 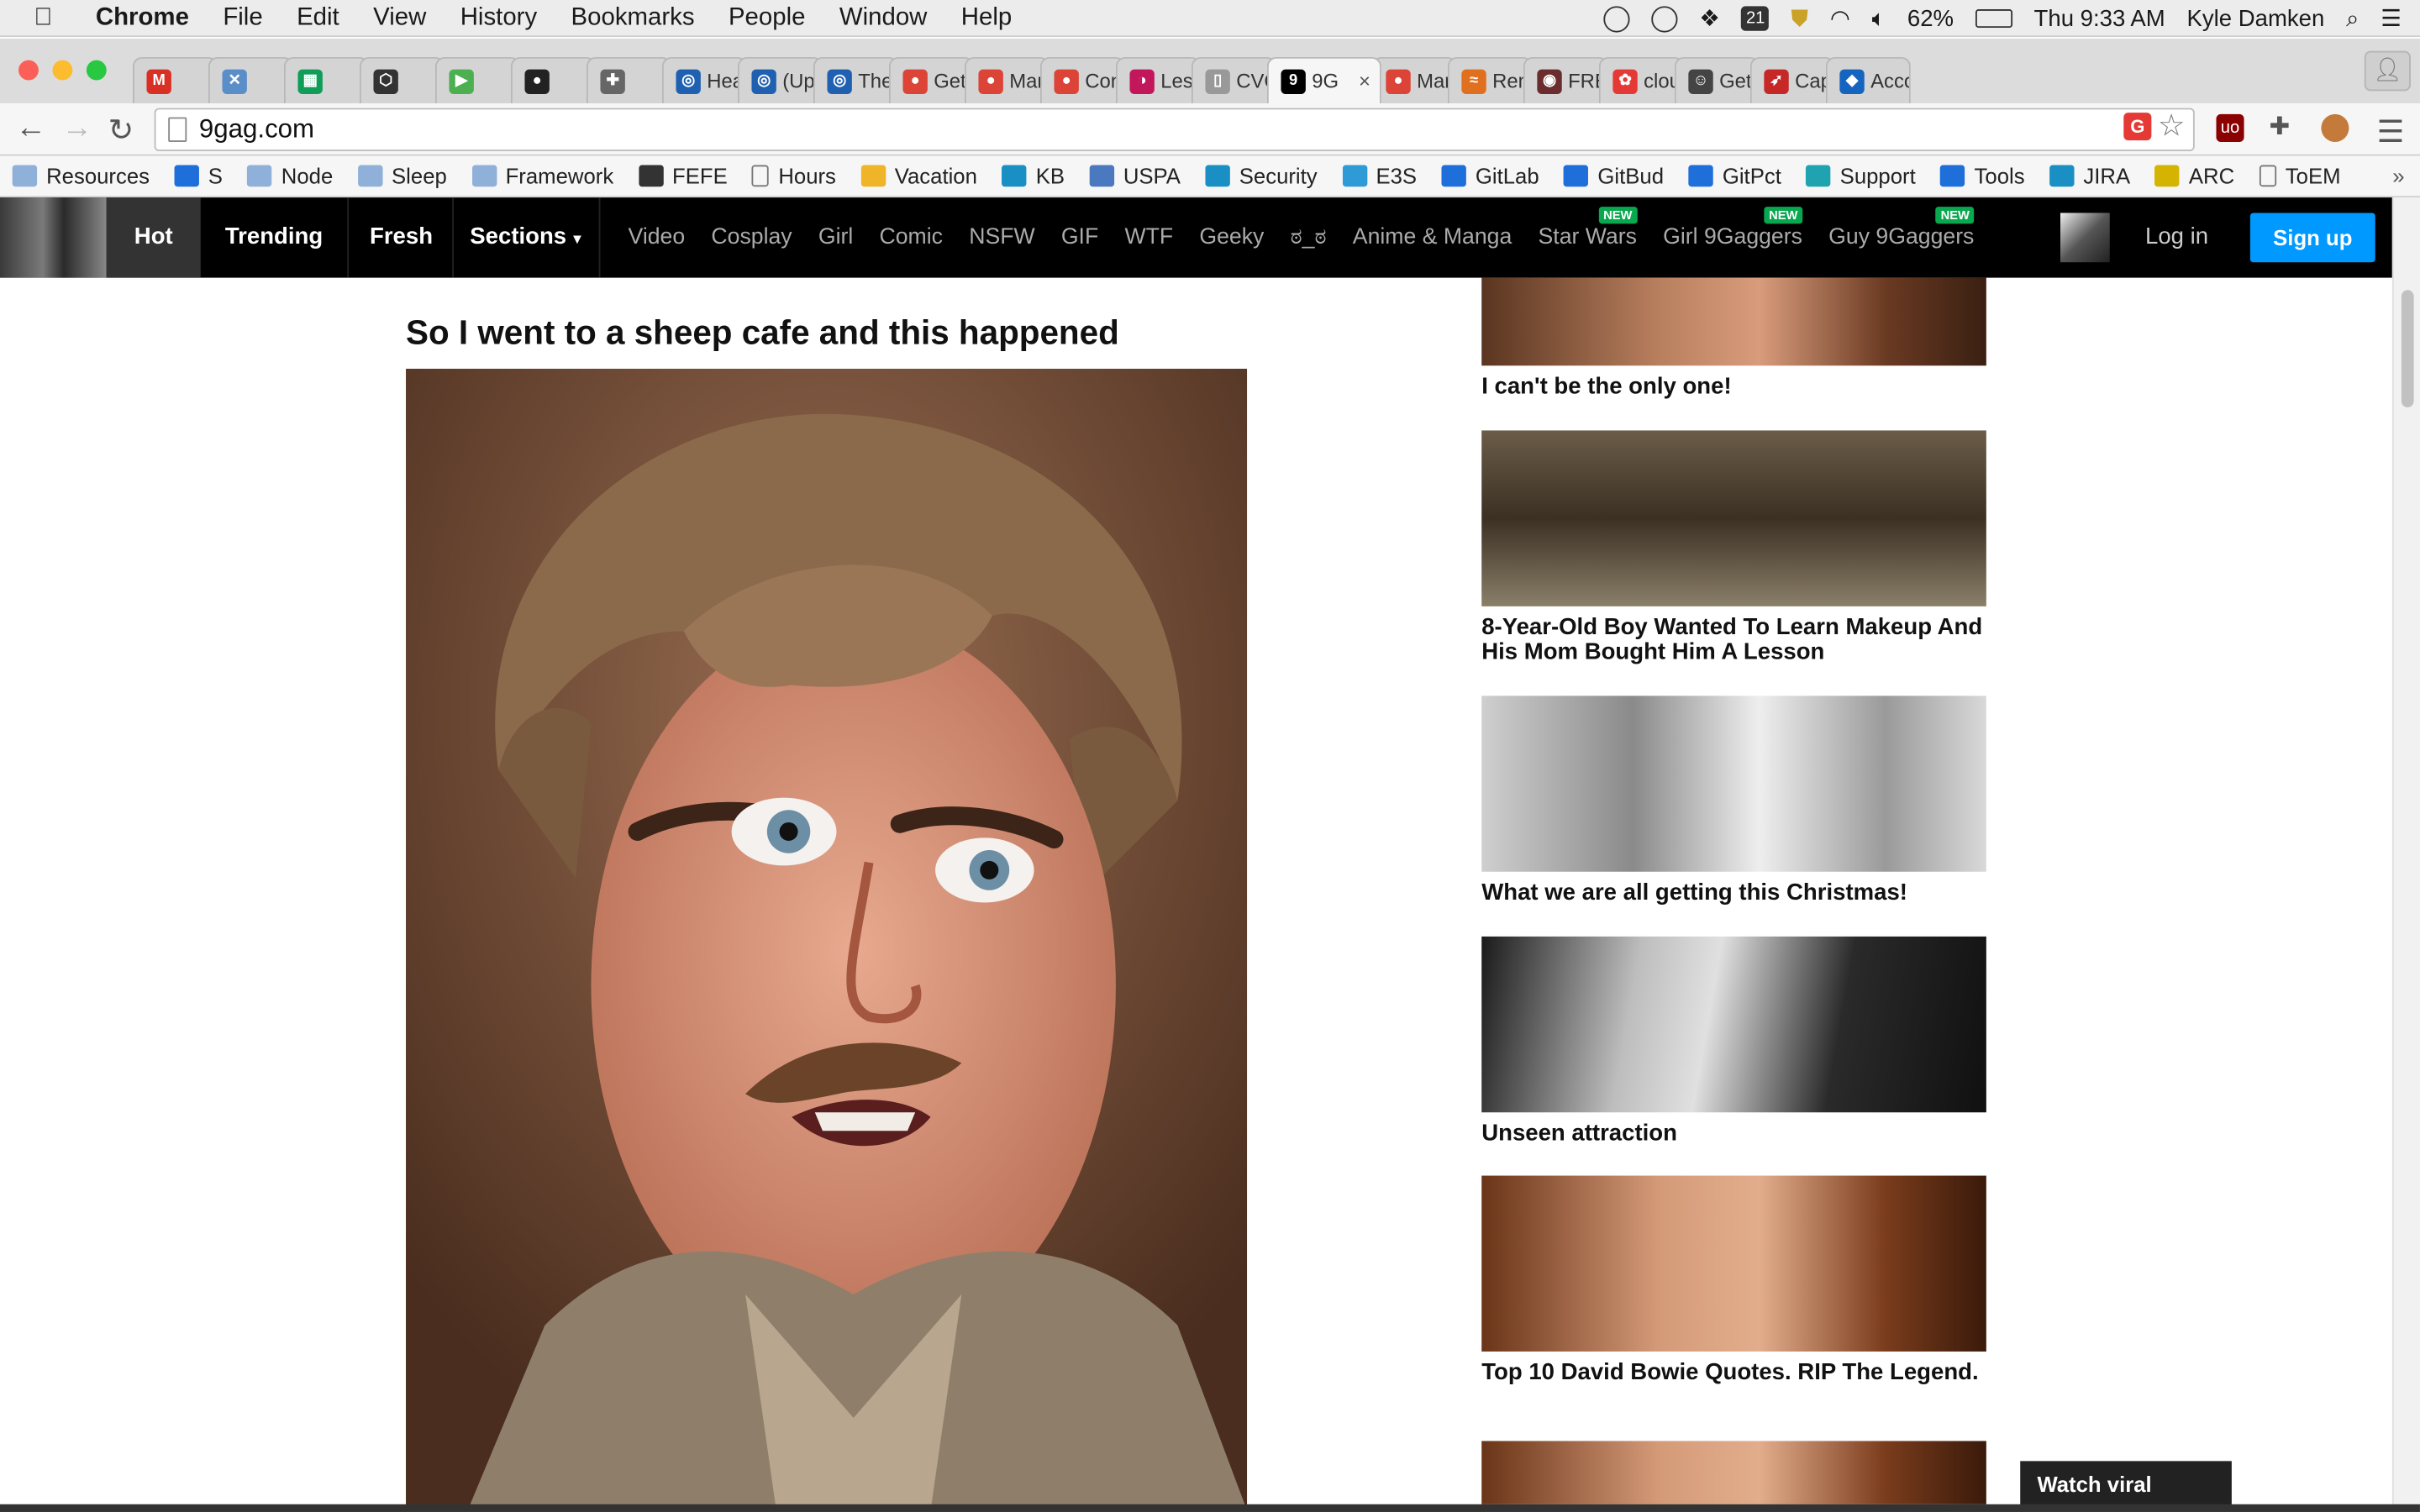 What do you see at coordinates (399, 18) in the screenshot?
I see `menu-view: View` at bounding box center [399, 18].